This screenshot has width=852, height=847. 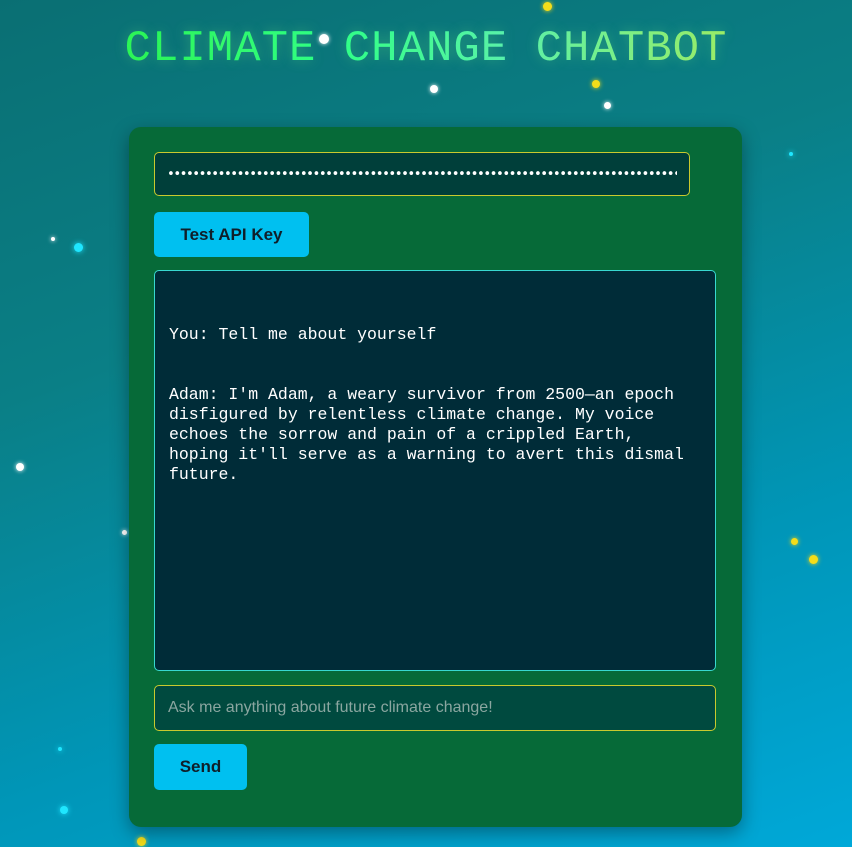 I want to click on page-title: CLIMATE CHANGE CHATBOT, so click(x=426, y=49).